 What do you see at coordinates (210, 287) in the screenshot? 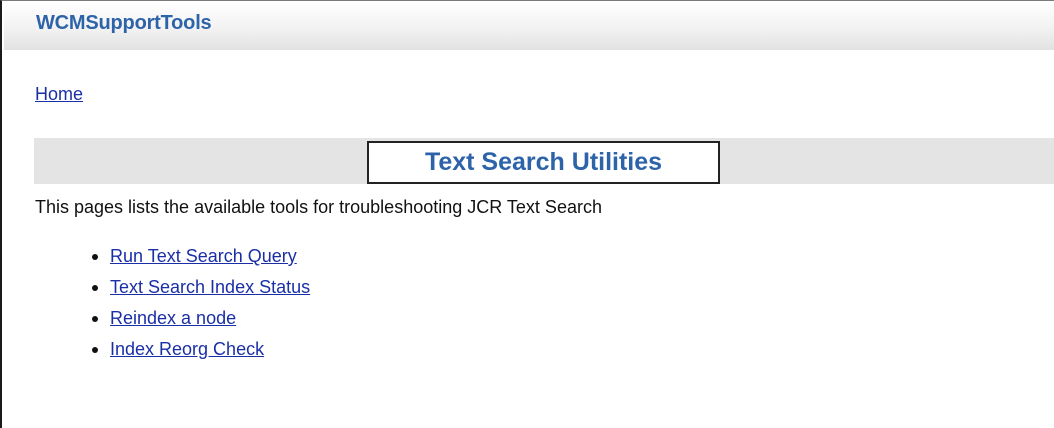
I see `text-search-index-status-link: Text Search Index Status` at bounding box center [210, 287].